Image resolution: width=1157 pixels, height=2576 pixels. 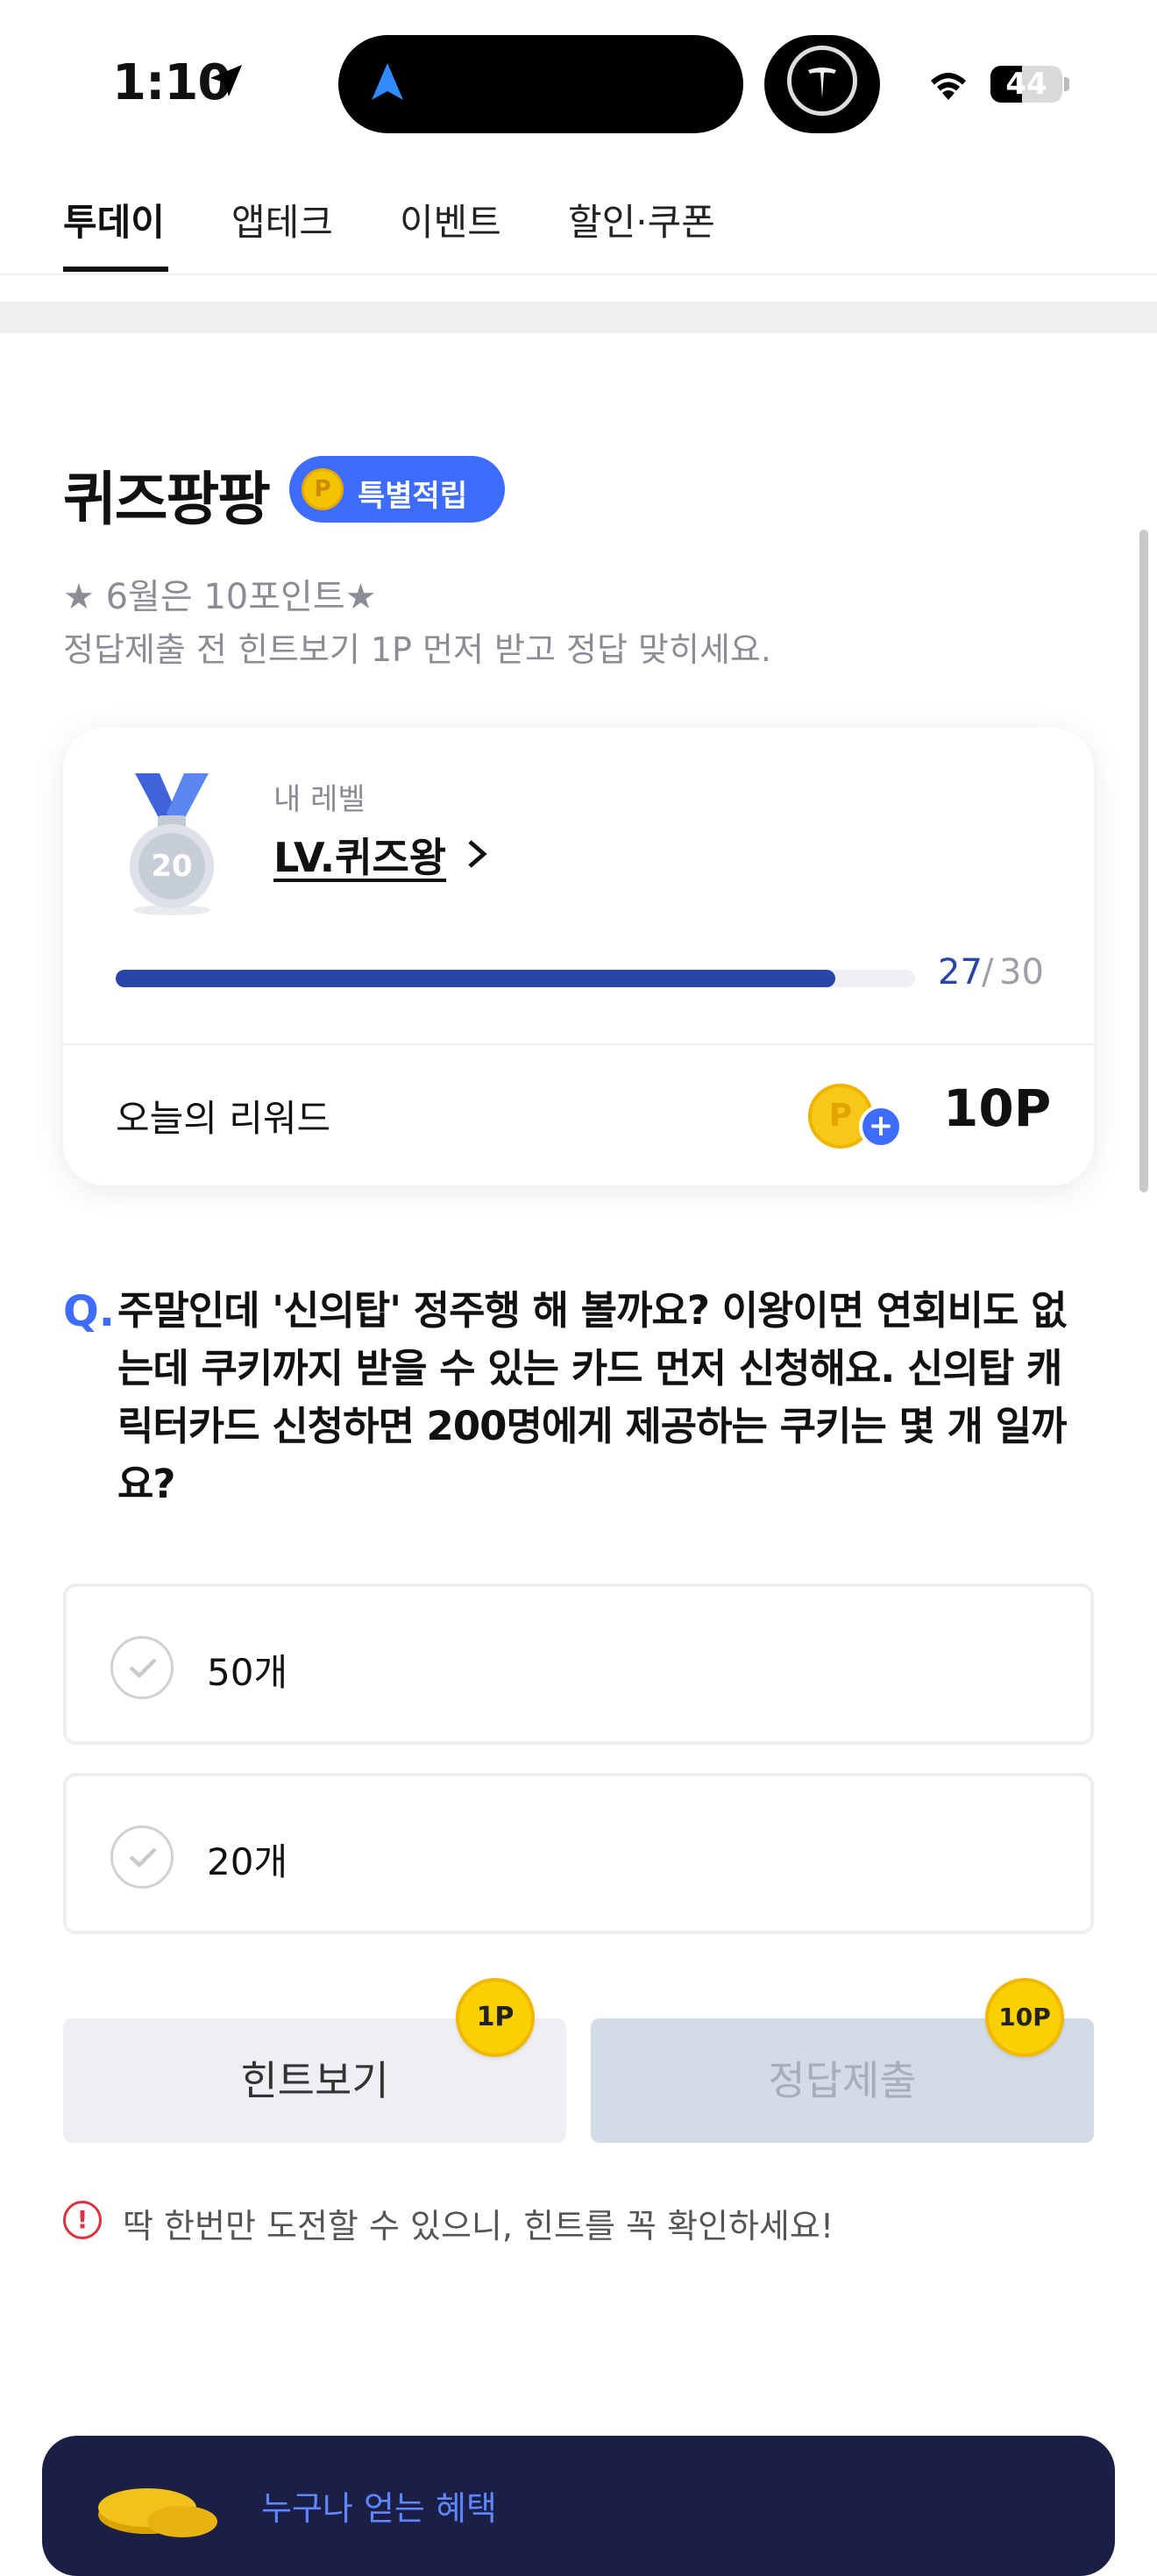 What do you see at coordinates (478, 2226) in the screenshot?
I see `warning-text: 딱 한번만 도전할 수 있으니, 힌트를 꼭 확인하세요!` at bounding box center [478, 2226].